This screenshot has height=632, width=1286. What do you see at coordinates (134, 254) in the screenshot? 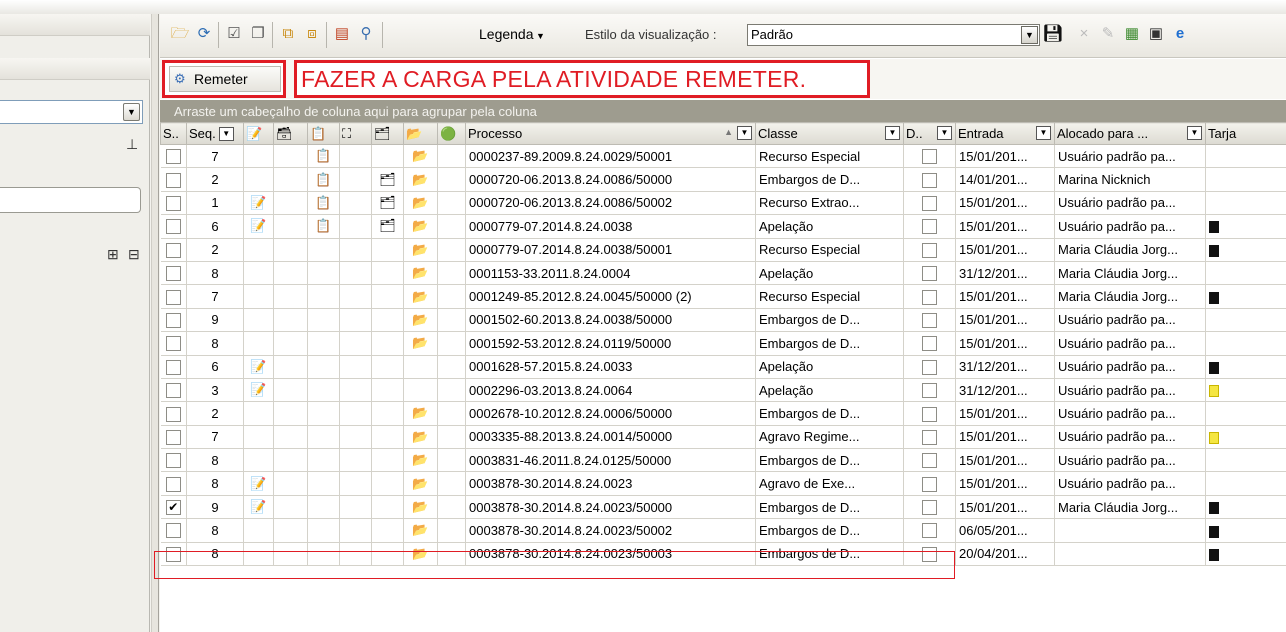
I see `tree-collapse-icon: ⊟` at bounding box center [134, 254].